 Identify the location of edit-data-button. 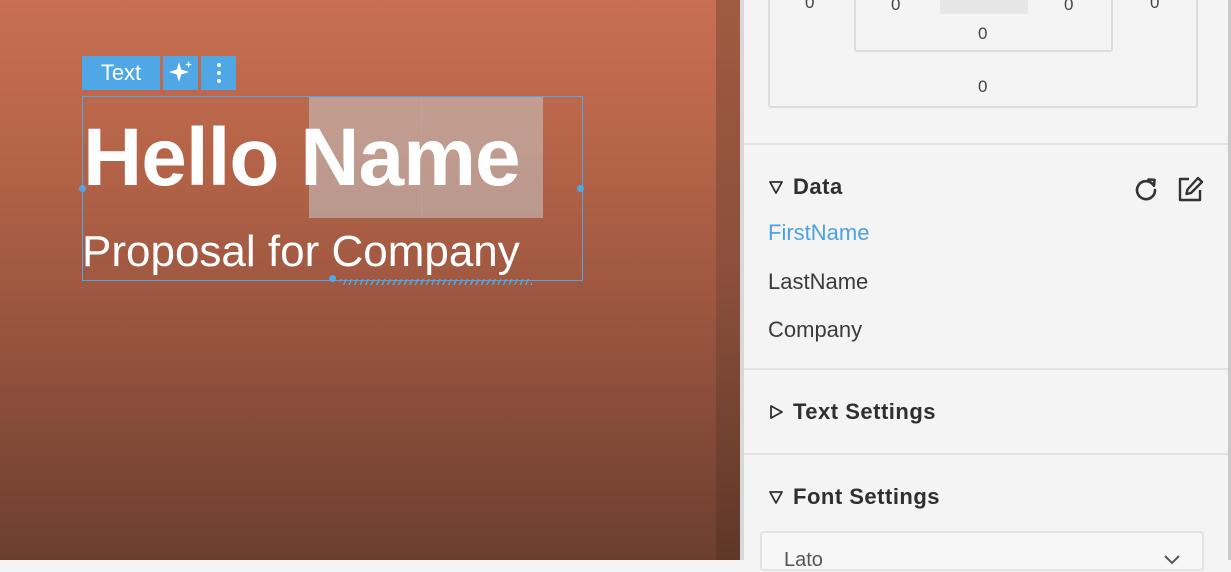
(1190, 189).